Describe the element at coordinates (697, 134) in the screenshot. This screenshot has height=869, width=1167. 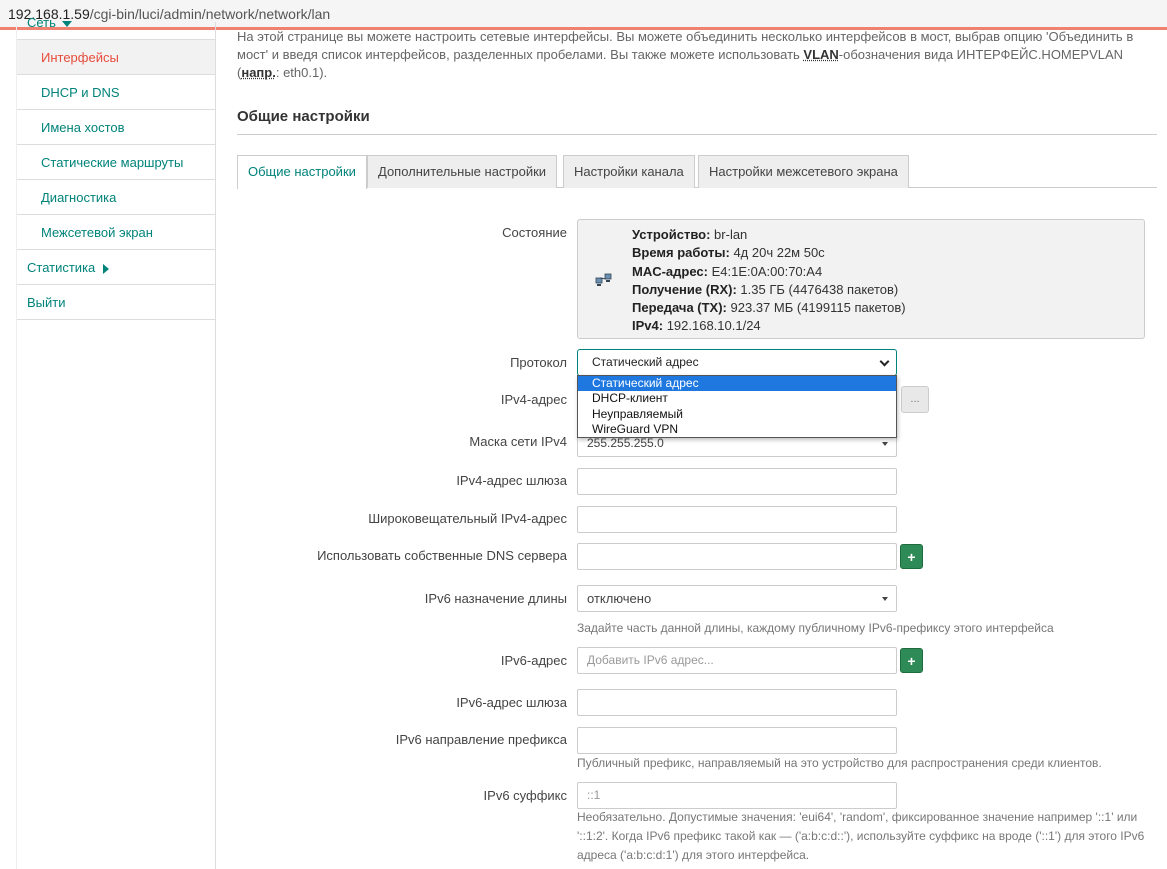
I see `section-divider` at that location.